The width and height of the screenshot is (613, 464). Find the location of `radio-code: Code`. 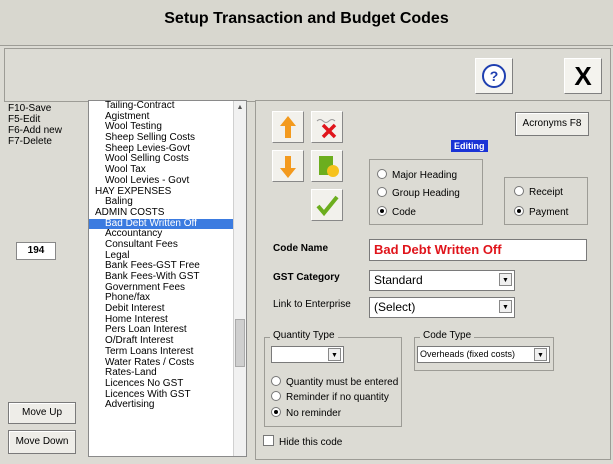

radio-code: Code is located at coordinates (396, 212).